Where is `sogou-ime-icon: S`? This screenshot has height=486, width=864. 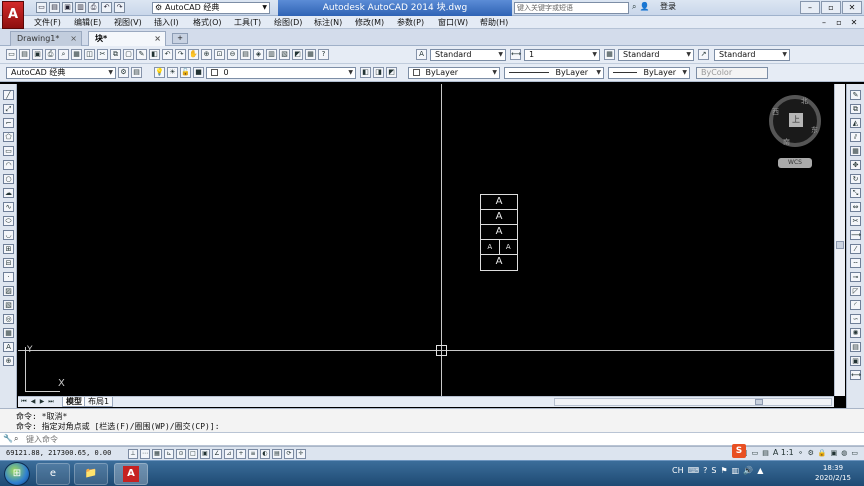 sogou-ime-icon: S is located at coordinates (739, 451).